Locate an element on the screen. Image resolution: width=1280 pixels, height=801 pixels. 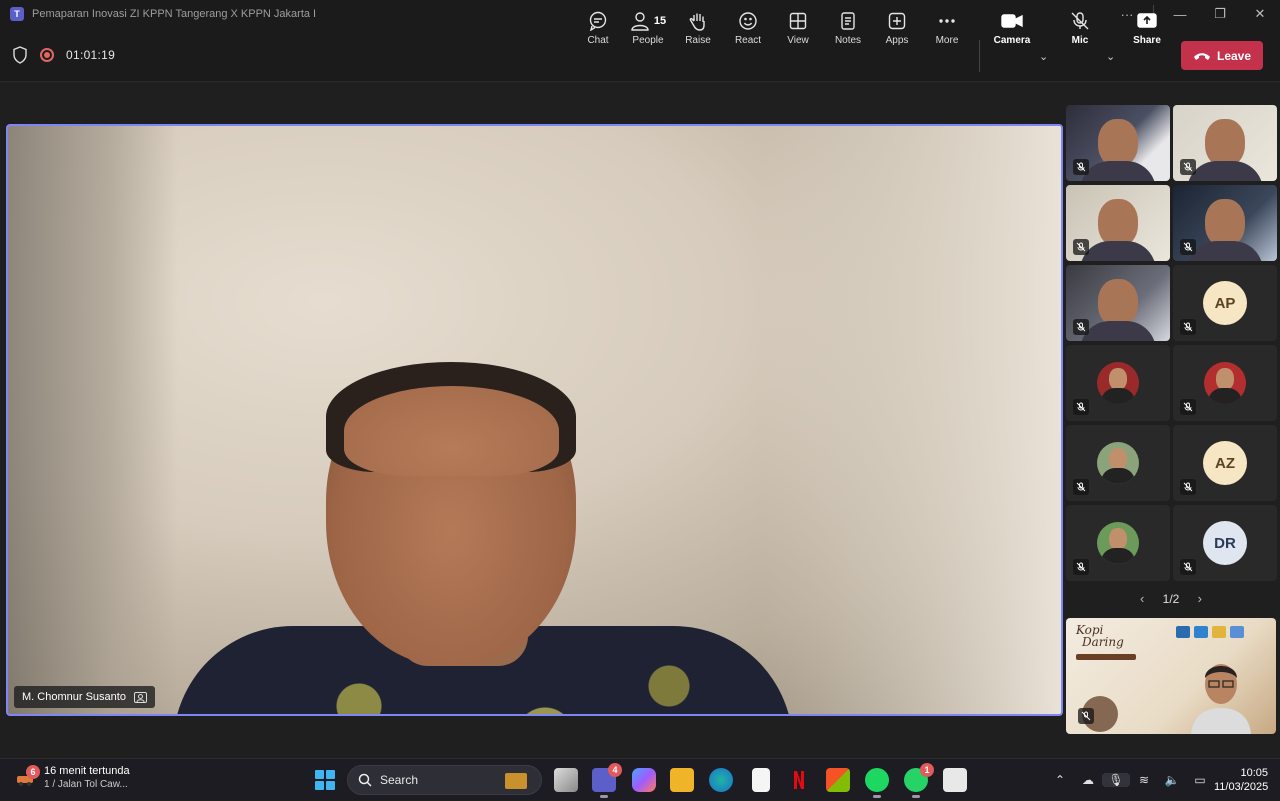
hang-up-icon is located at coordinates (1201, 56).